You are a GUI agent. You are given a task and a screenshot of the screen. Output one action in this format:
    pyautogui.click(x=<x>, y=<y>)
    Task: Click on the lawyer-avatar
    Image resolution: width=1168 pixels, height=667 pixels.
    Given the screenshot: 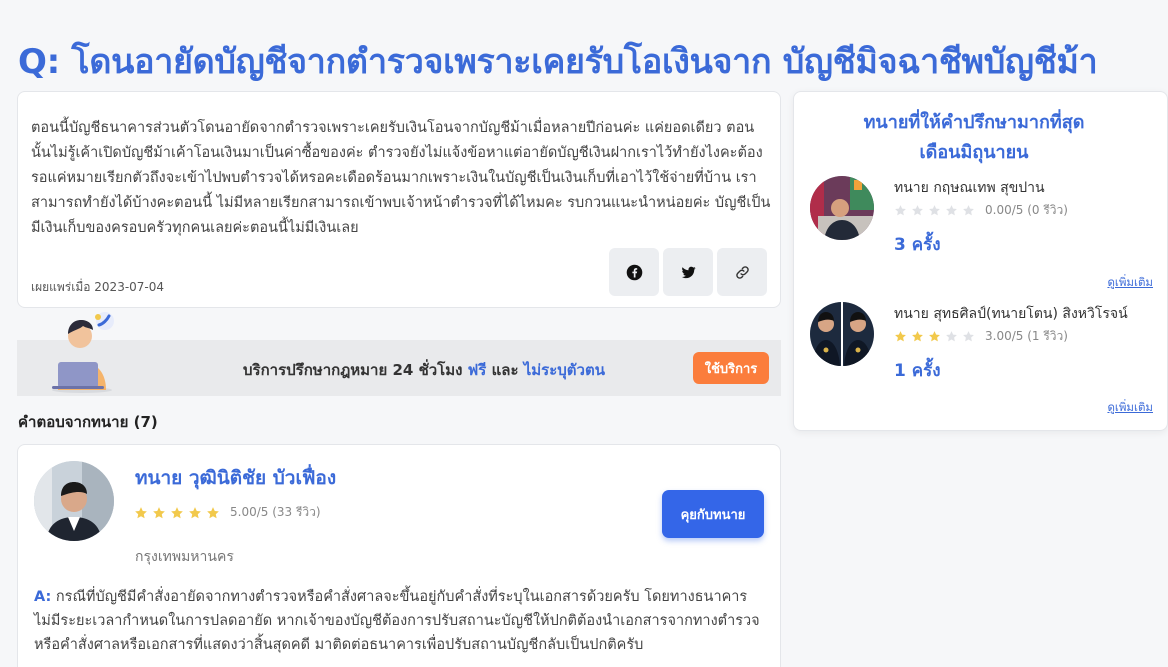 What is the action you would take?
    pyautogui.click(x=74, y=501)
    